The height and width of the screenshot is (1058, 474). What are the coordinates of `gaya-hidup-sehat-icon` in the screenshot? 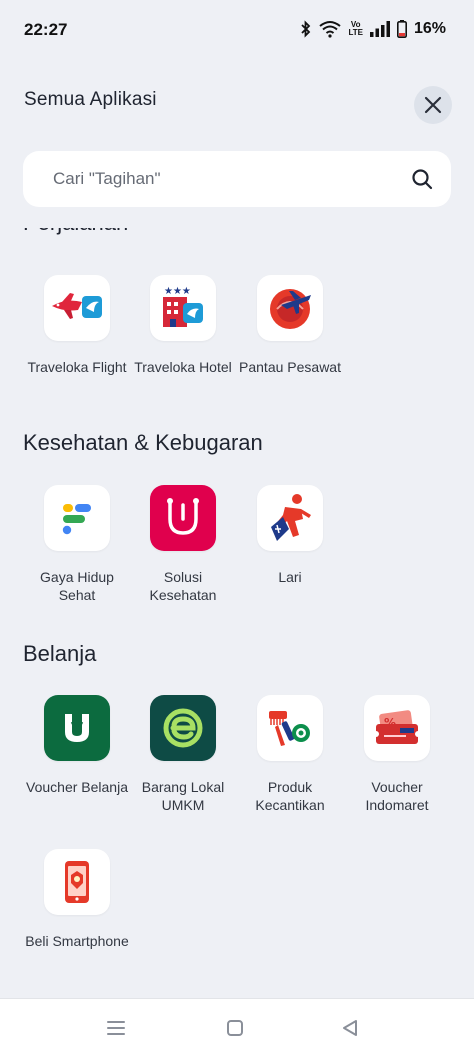 It's located at (77, 518).